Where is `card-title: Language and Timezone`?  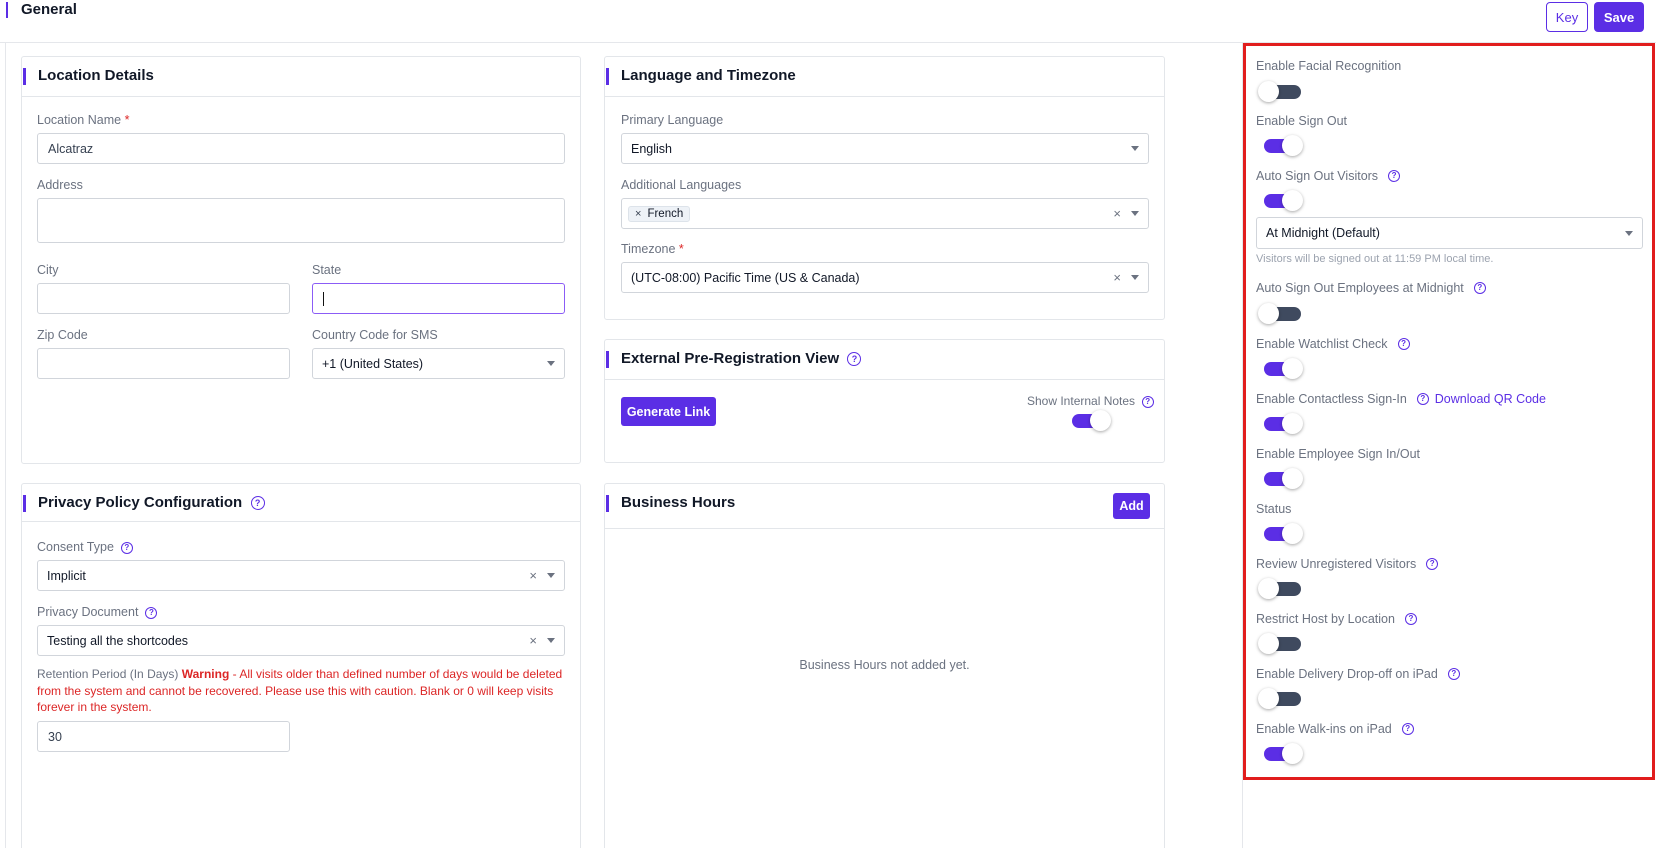
card-title: Language and Timezone is located at coordinates (708, 75).